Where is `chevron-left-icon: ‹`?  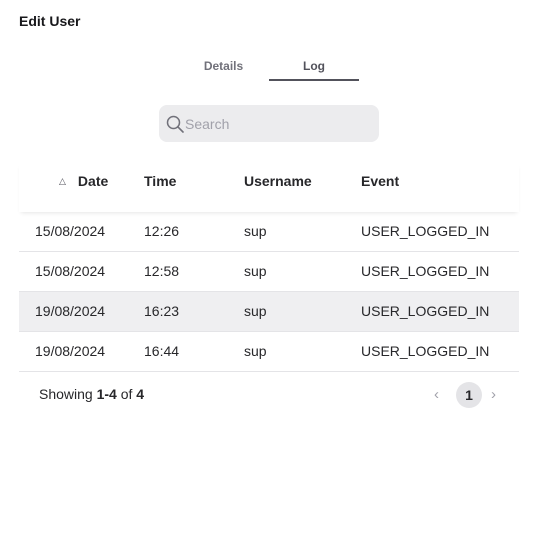
chevron-left-icon: ‹ is located at coordinates (436, 394).